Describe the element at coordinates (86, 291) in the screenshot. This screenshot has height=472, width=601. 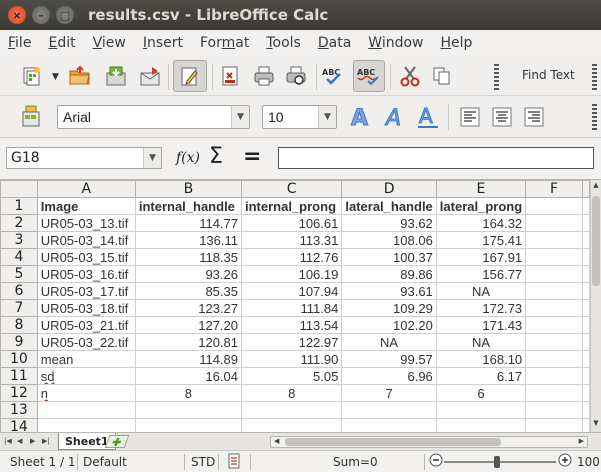
I see `cell: UR05-03_17.tif` at that location.